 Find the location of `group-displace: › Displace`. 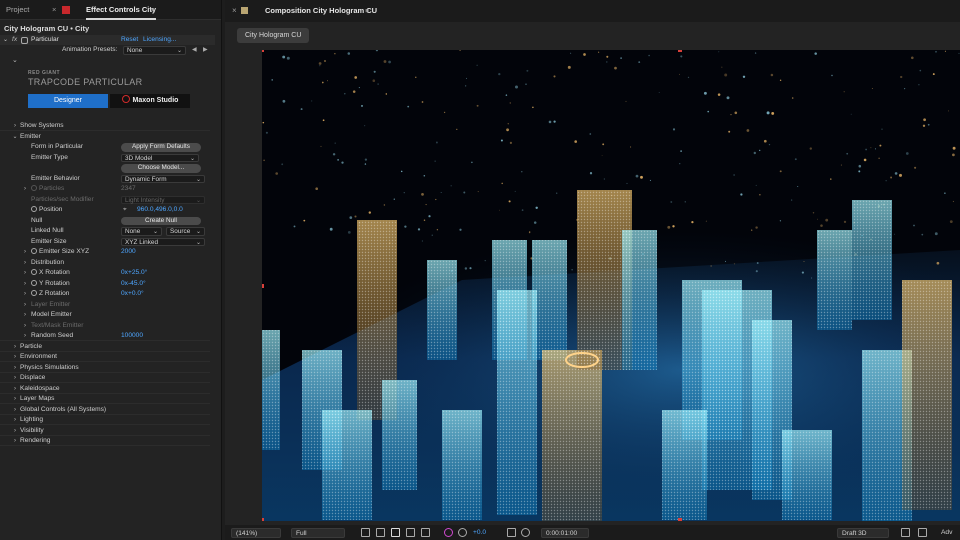

group-displace: › Displace is located at coordinates (105, 378).